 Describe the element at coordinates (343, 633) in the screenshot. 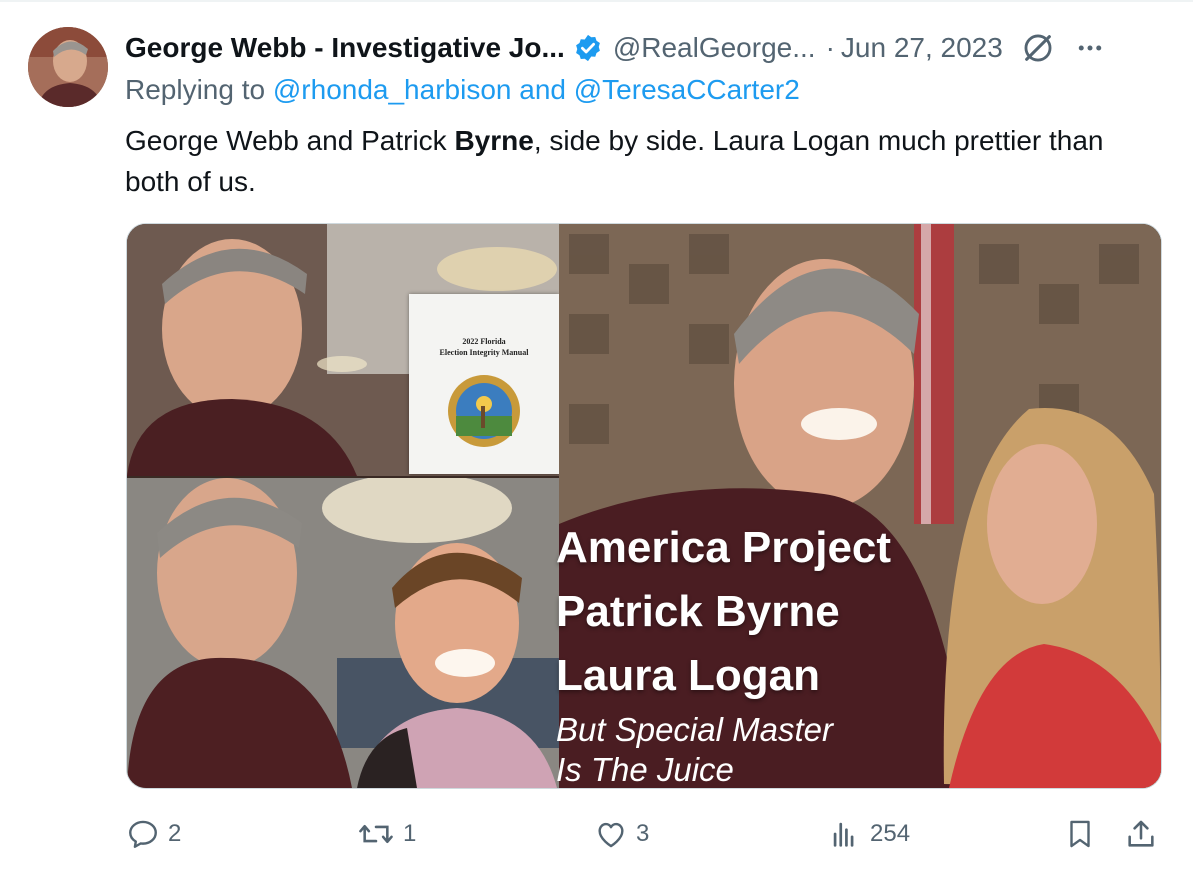

I see `photo-panel-bottom-left` at that location.